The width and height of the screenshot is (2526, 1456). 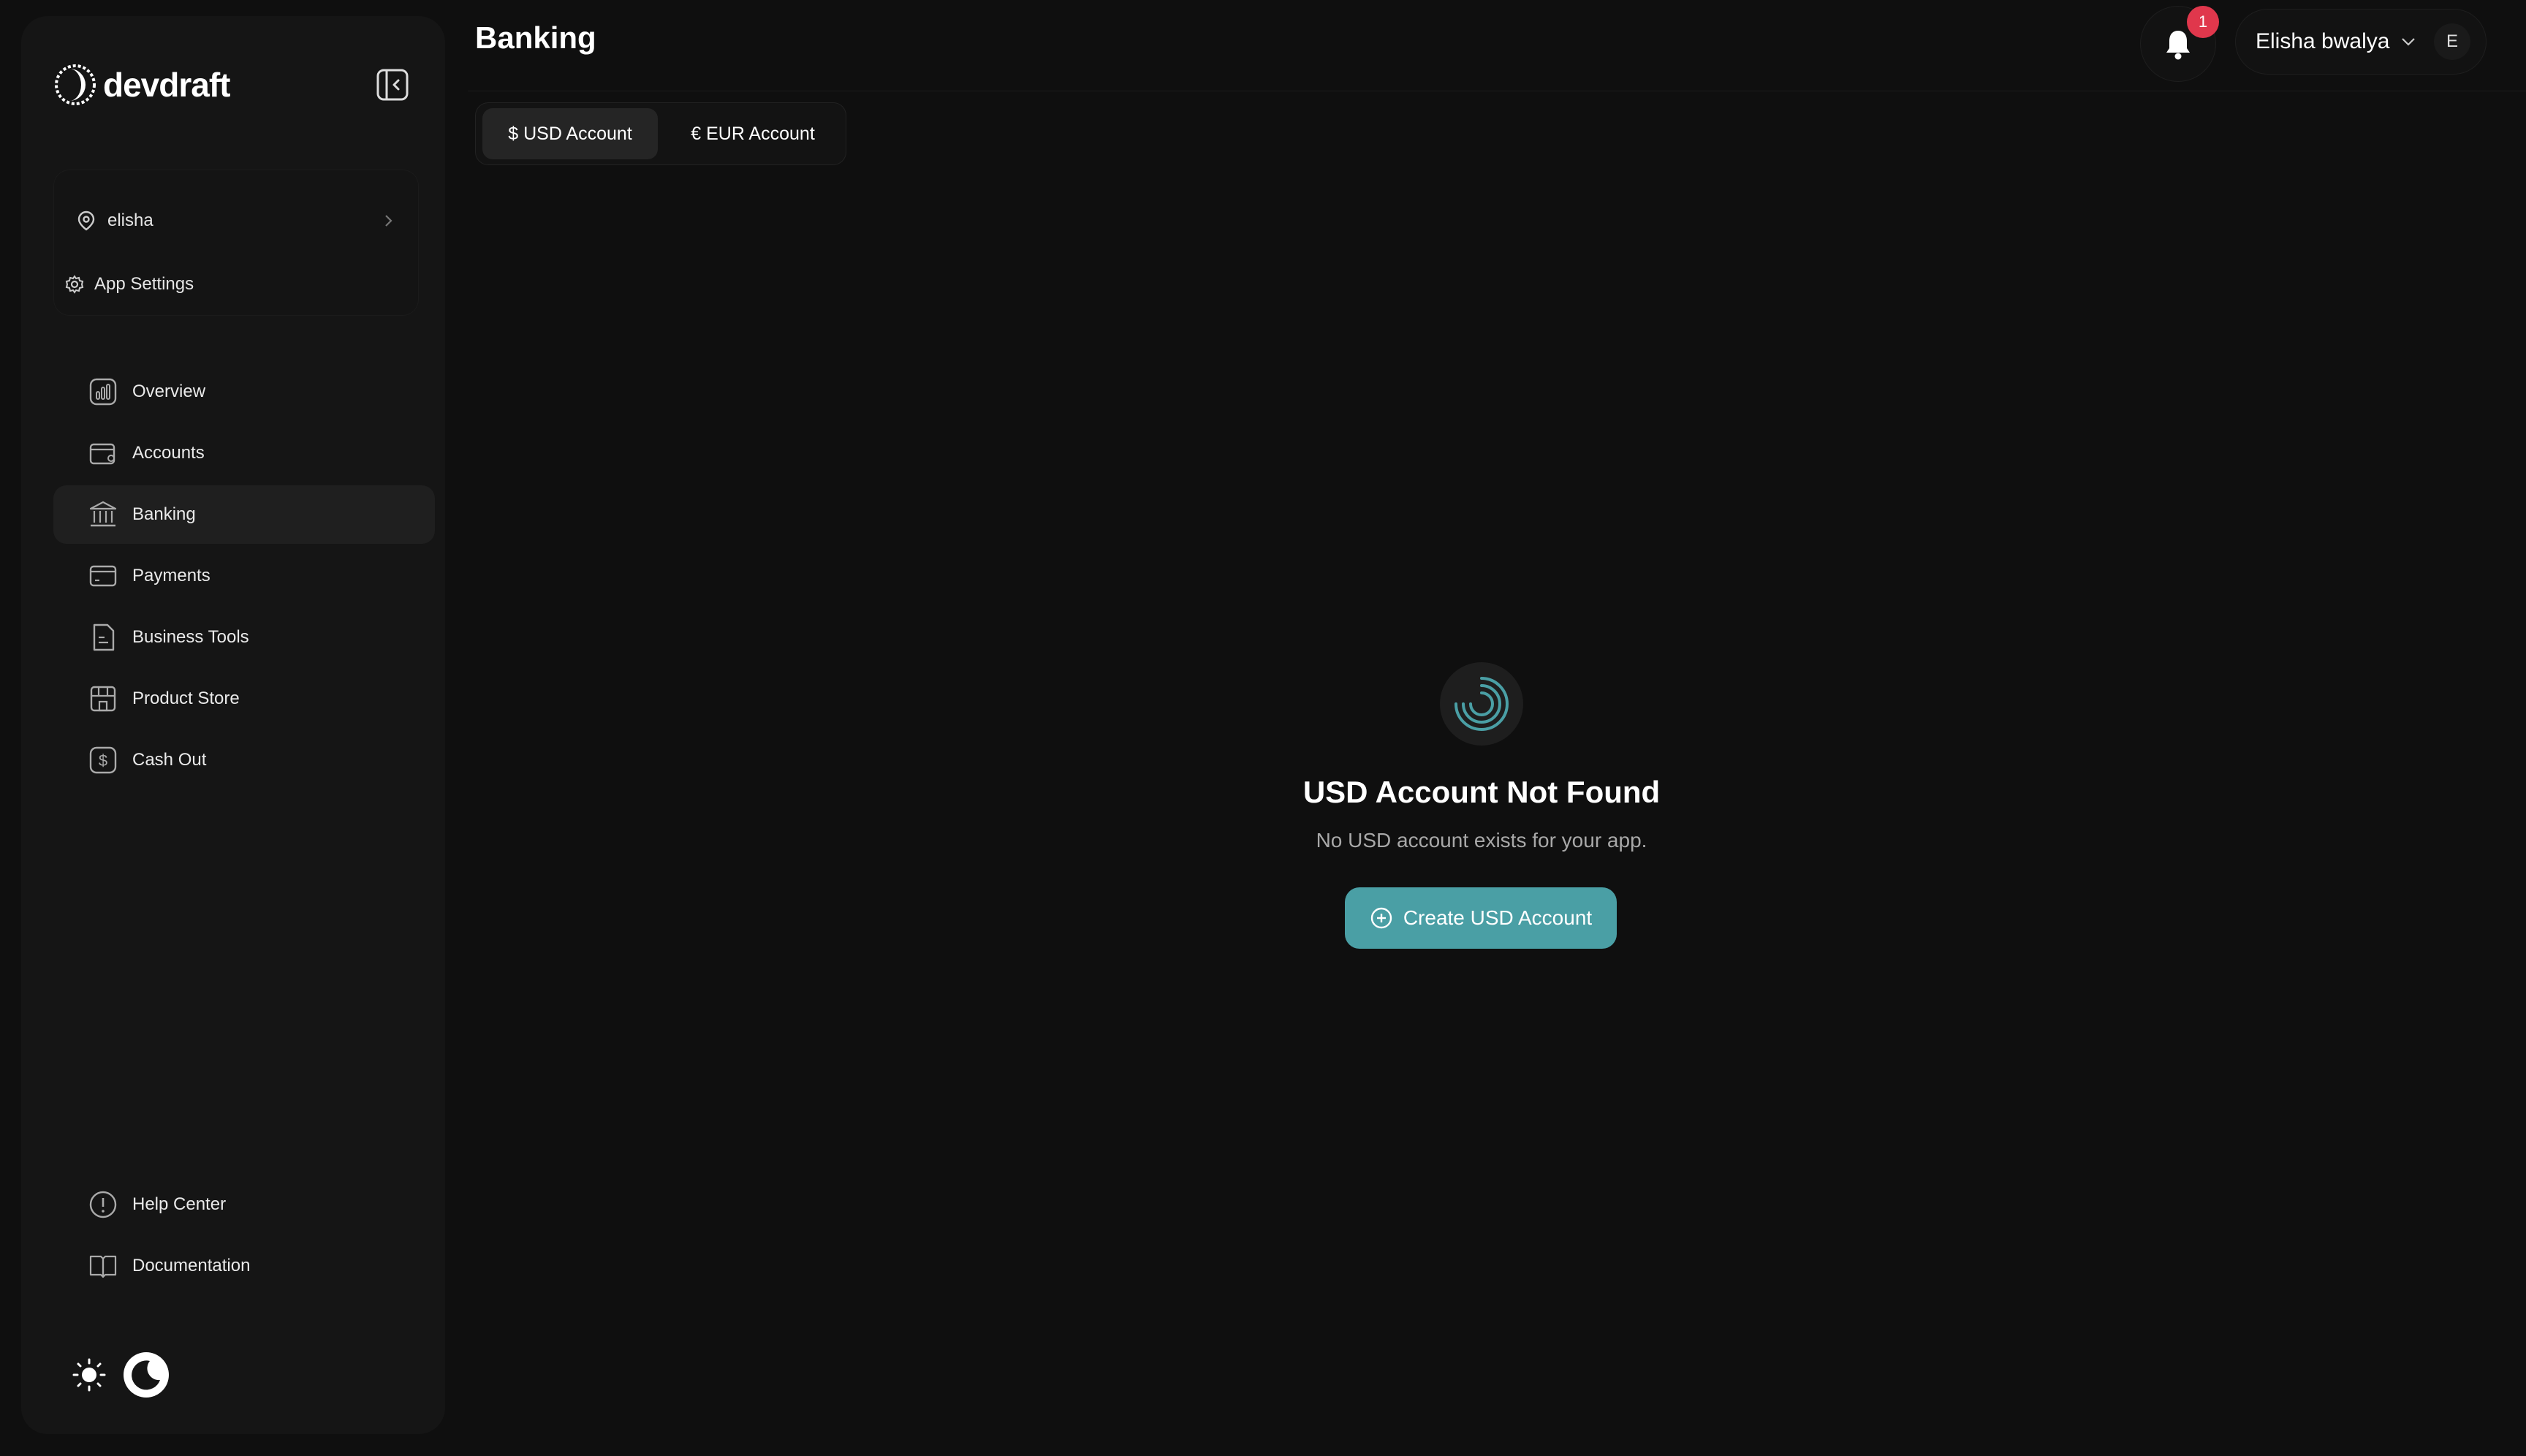 What do you see at coordinates (244, 392) in the screenshot?
I see `sidebar-item-overview: Overview` at bounding box center [244, 392].